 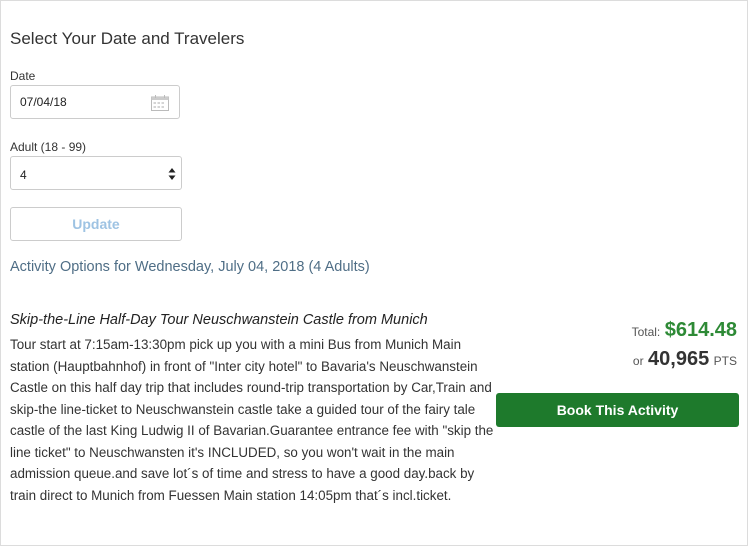 What do you see at coordinates (725, 361) in the screenshot?
I see `points-unit: PTS` at bounding box center [725, 361].